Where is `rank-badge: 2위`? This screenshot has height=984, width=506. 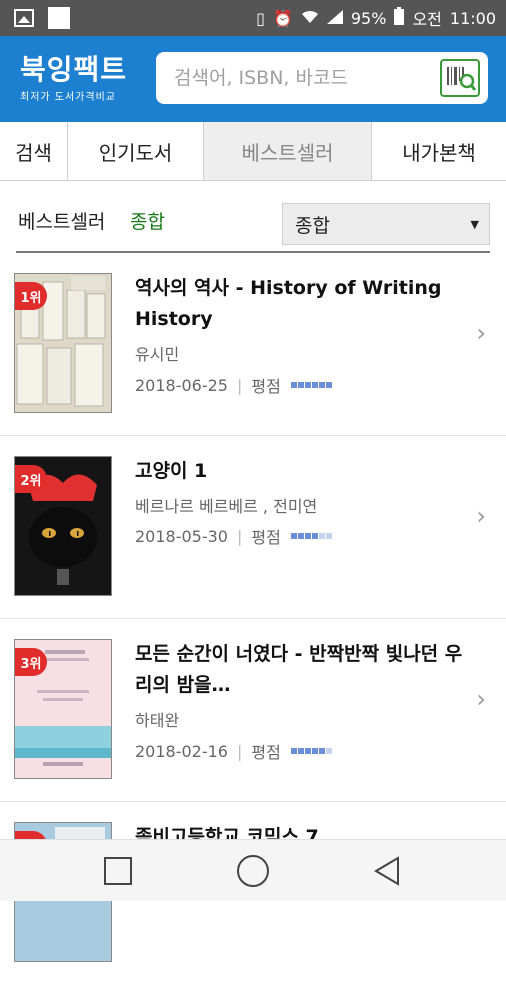 rank-badge: 2위 is located at coordinates (31, 479).